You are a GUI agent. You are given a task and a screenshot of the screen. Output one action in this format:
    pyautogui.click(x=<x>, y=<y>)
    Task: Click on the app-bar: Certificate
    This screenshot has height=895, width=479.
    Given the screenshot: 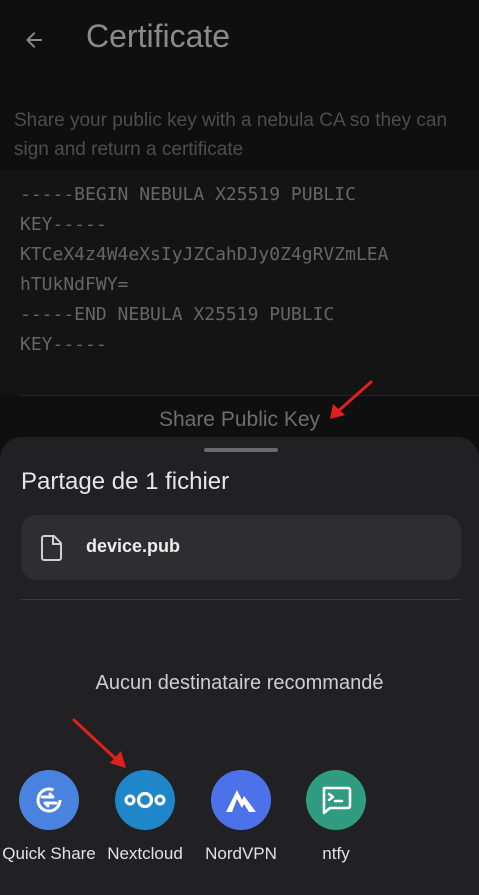 What is the action you would take?
    pyautogui.click(x=239, y=39)
    